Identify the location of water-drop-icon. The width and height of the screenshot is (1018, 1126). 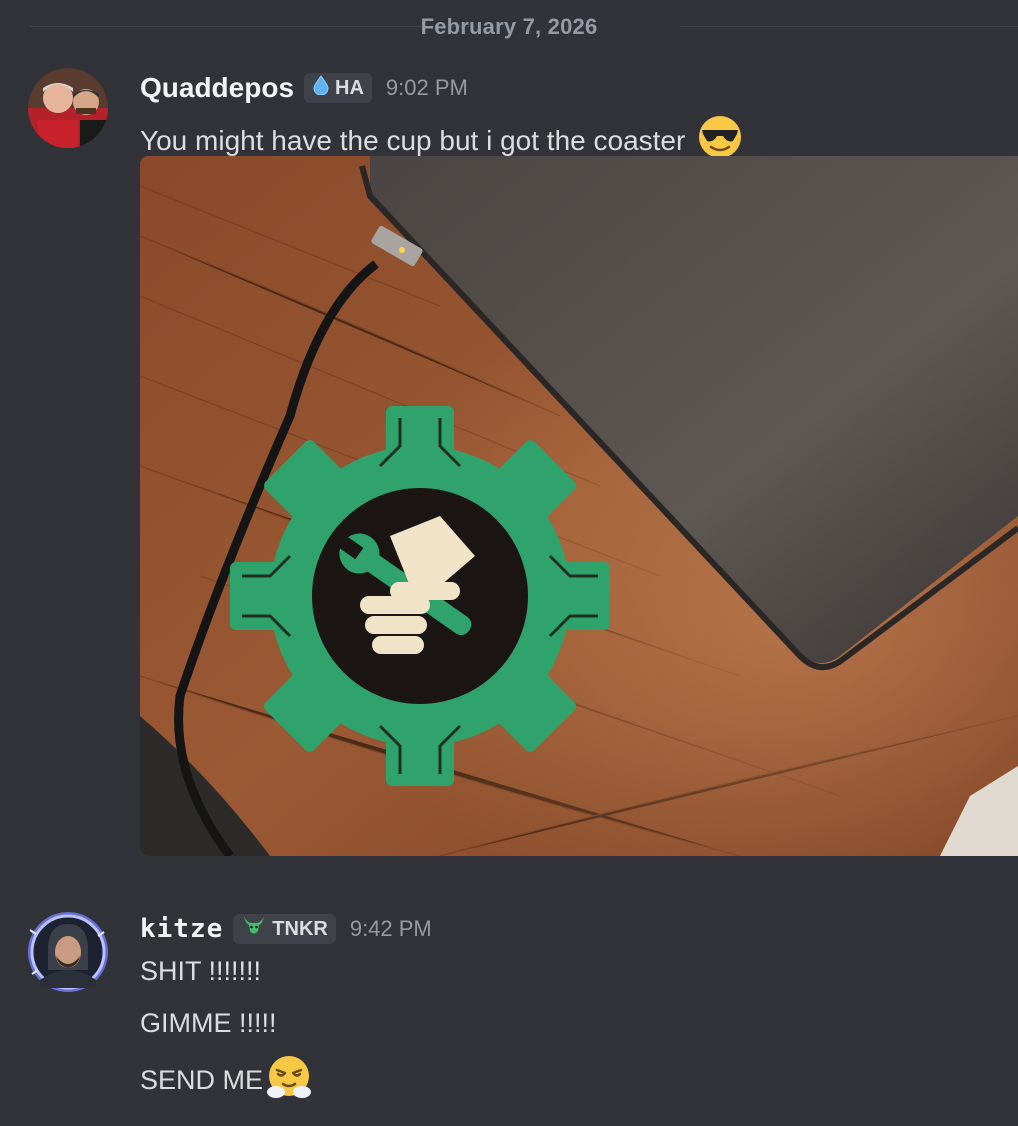
(321, 88).